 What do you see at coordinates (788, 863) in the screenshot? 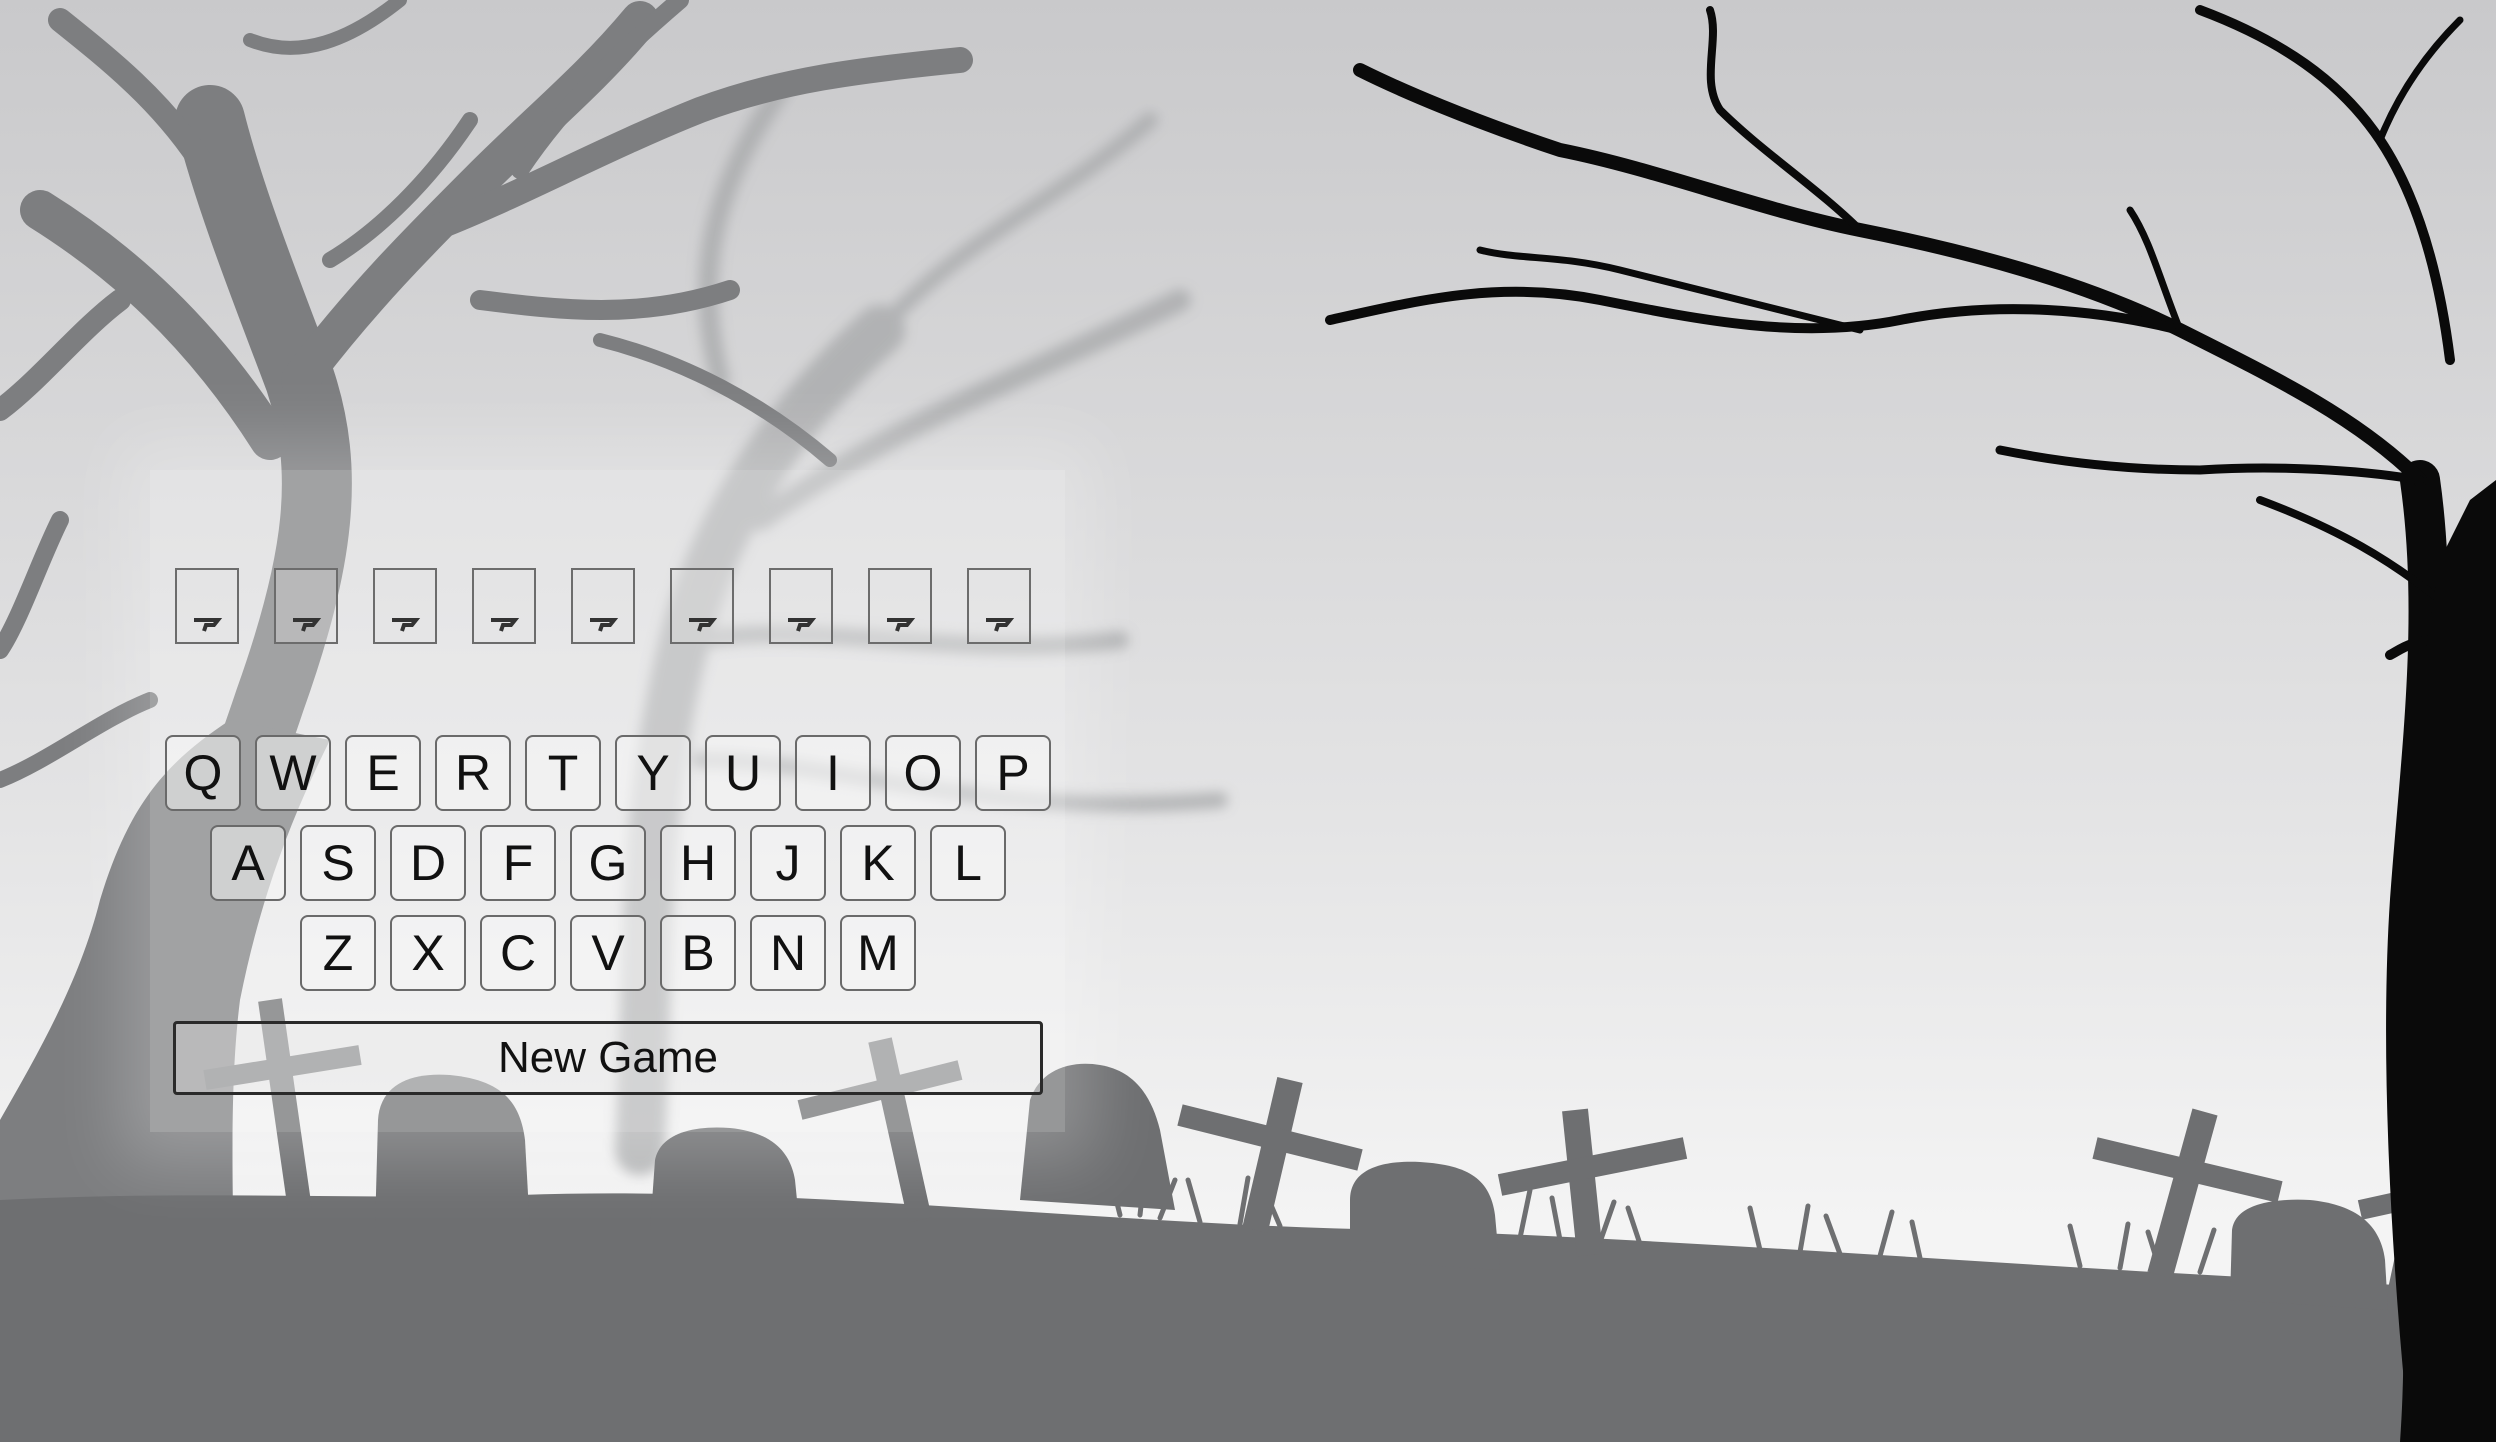
I see `key-j: J` at bounding box center [788, 863].